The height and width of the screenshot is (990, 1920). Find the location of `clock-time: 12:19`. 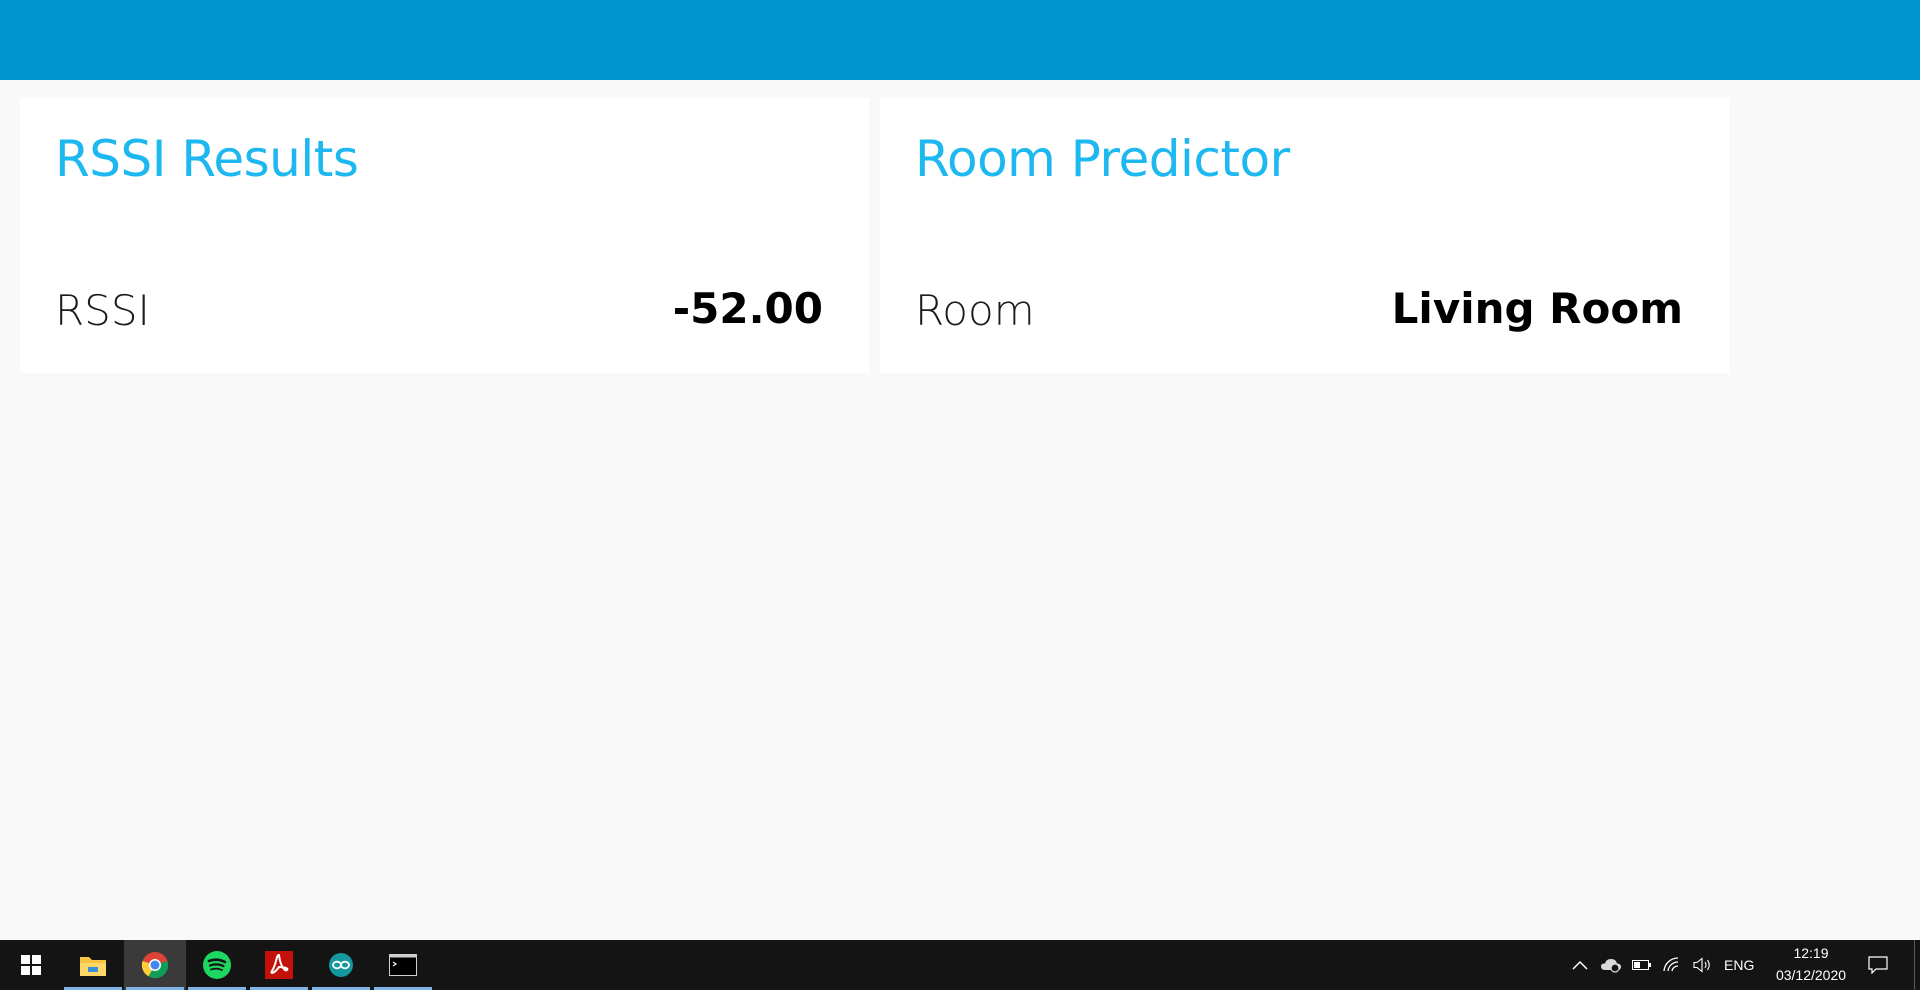

clock-time: 12:19 is located at coordinates (1811, 953).